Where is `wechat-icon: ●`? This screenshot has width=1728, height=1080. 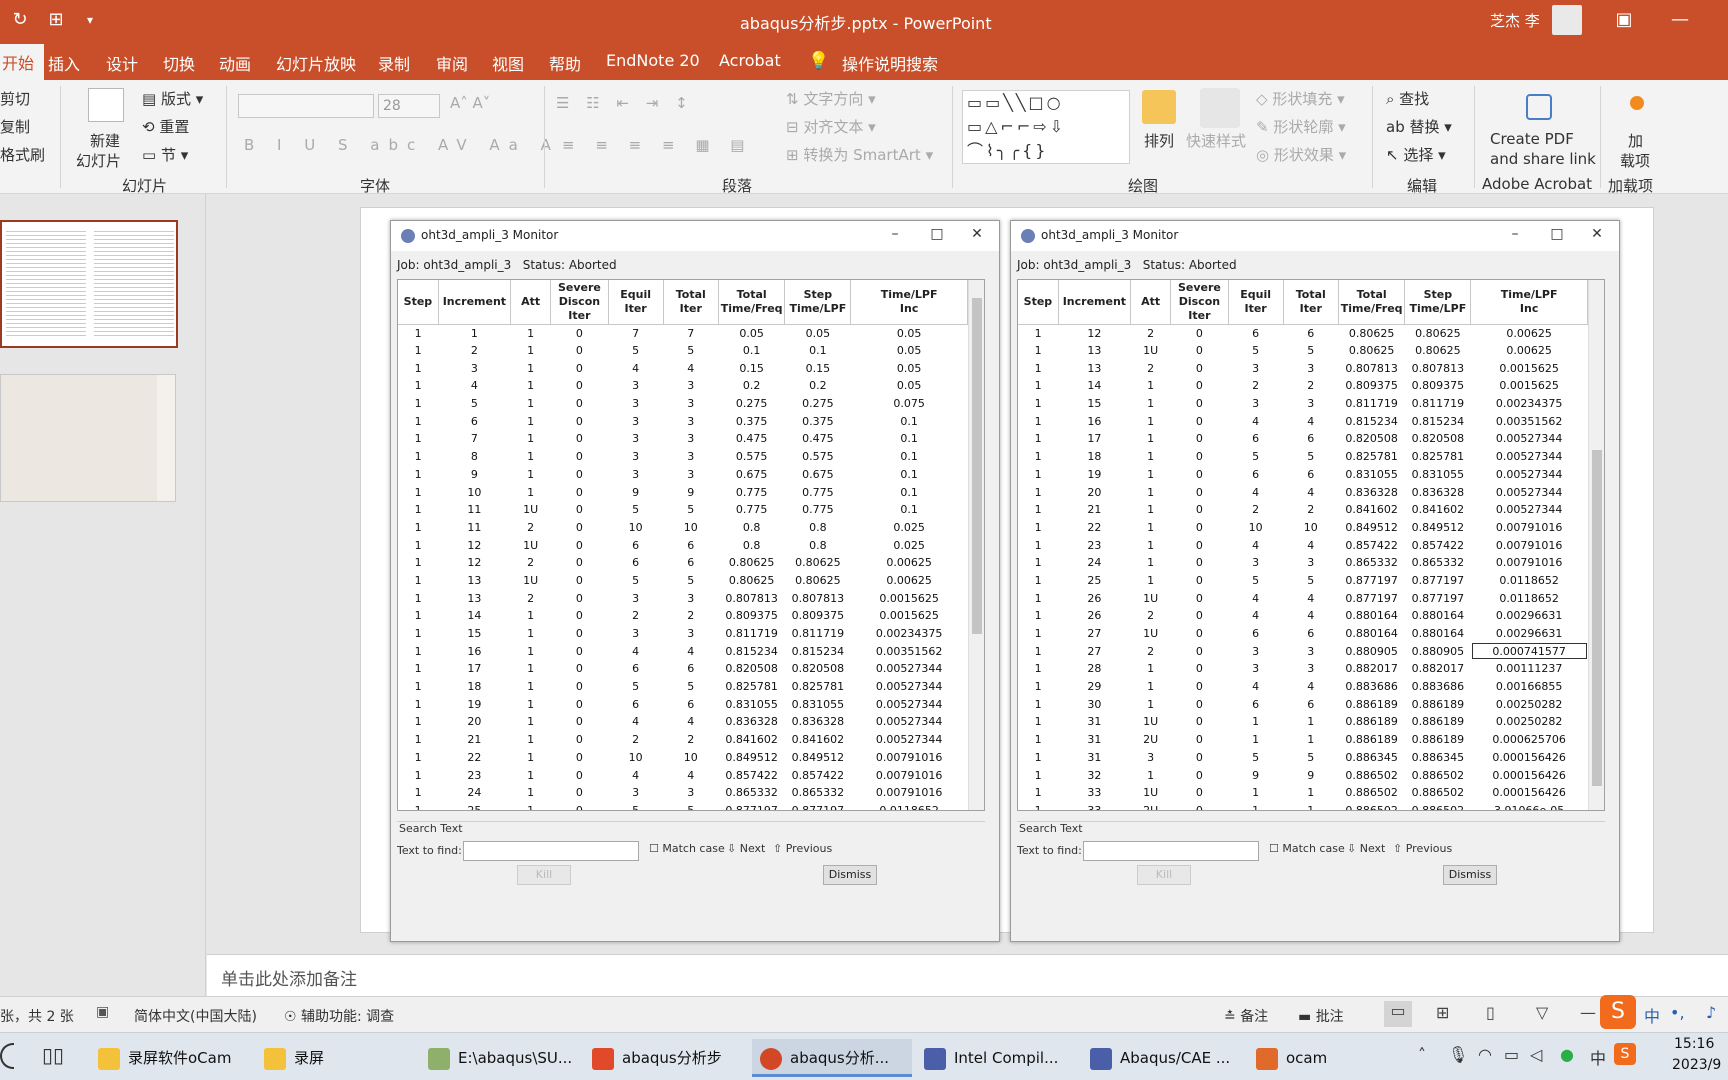 wechat-icon: ● is located at coordinates (1567, 1054).